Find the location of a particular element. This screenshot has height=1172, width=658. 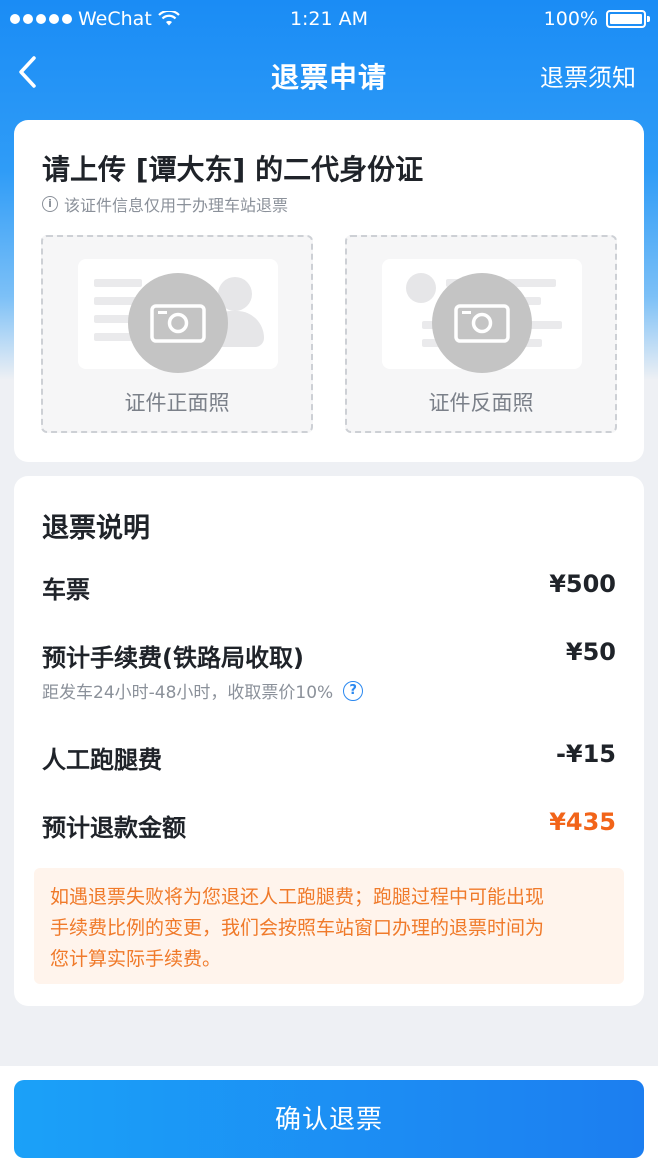

upload-note-text: 该证件信息仅用于办理车站退票 is located at coordinates (176, 205).